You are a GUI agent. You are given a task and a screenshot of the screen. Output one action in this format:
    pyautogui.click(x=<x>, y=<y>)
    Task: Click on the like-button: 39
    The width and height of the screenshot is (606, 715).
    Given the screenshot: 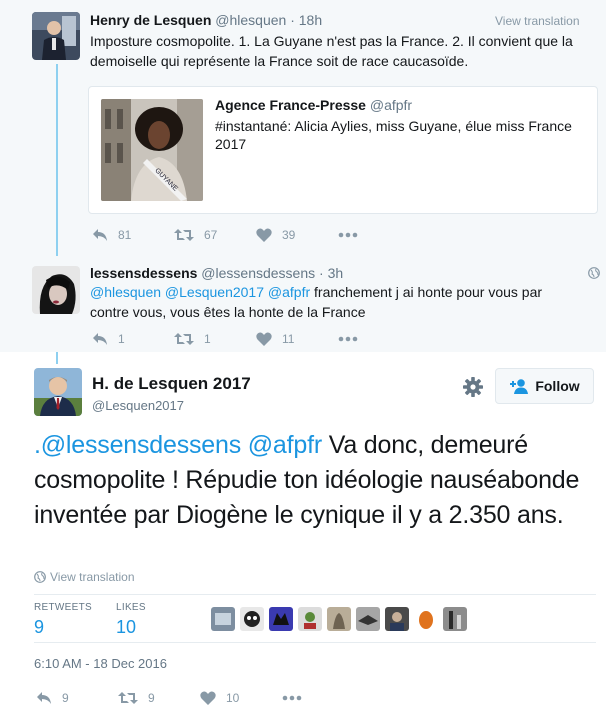 What is the action you would take?
    pyautogui.click(x=297, y=235)
    